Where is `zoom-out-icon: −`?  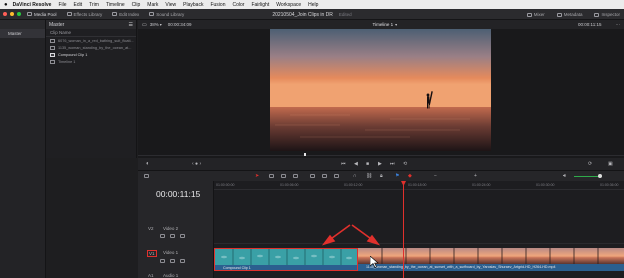
zoom-out-icon: − is located at coordinates (435, 176).